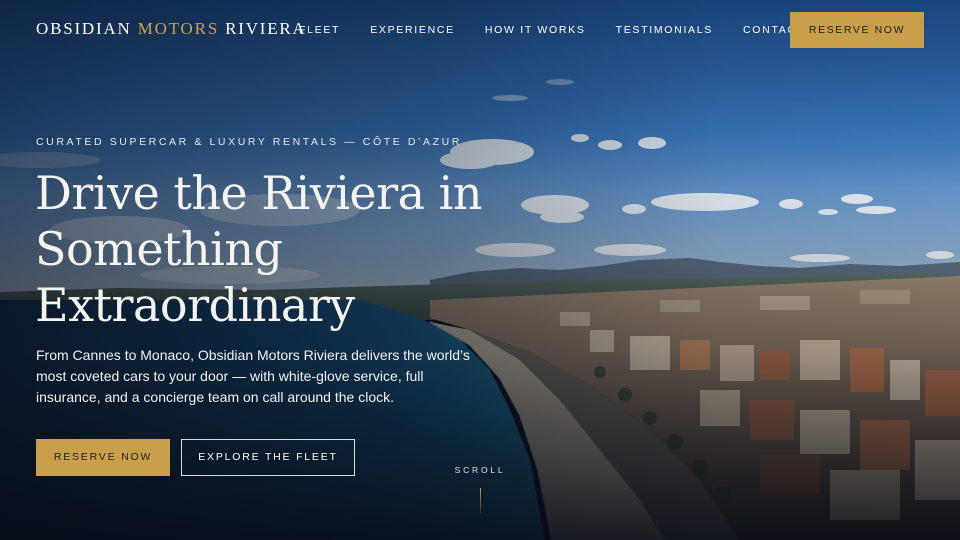 The width and height of the screenshot is (960, 540). Describe the element at coordinates (480, 501) in the screenshot. I see `scroll-line-icon` at that location.